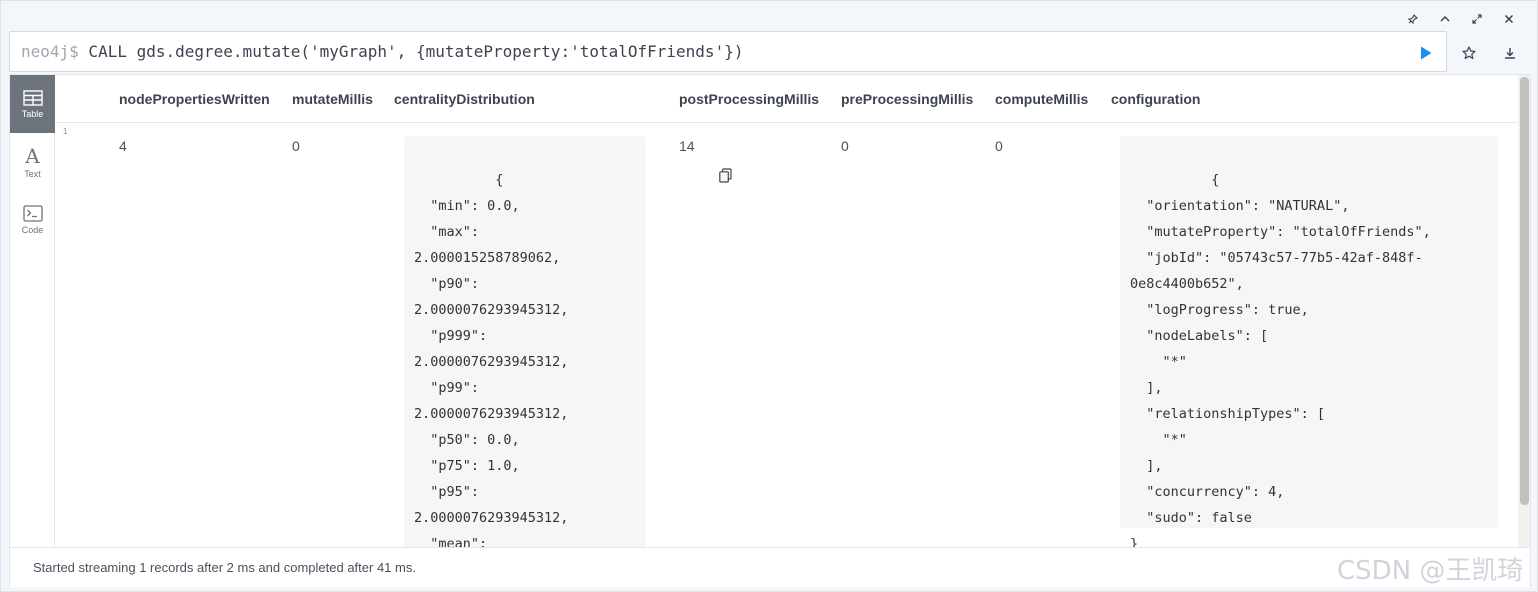  What do you see at coordinates (1509, 19) in the screenshot?
I see `close-icon` at bounding box center [1509, 19].